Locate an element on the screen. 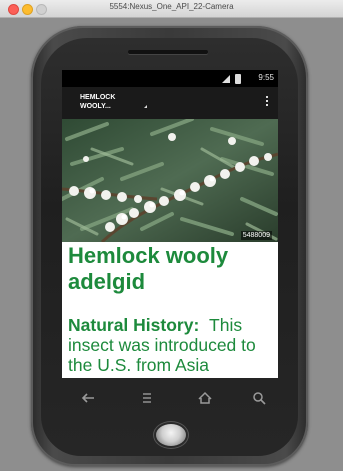 This screenshot has width=343, height=471. overflow-menu-icon is located at coordinates (267, 102).